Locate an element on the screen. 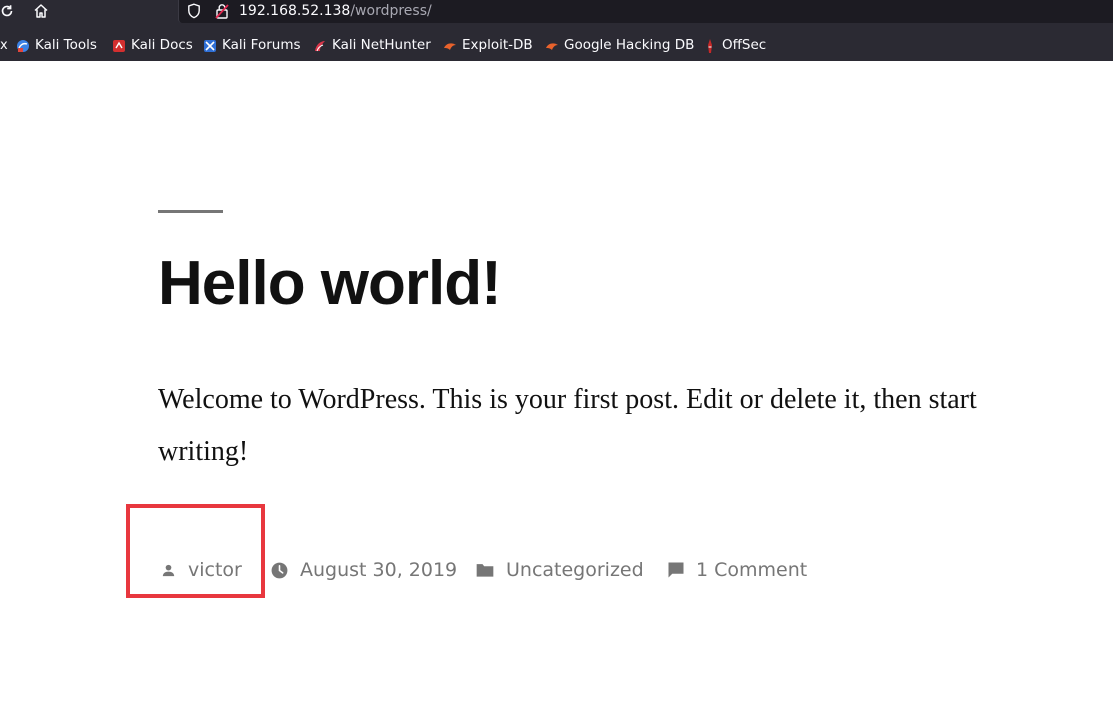 Image resolution: width=1113 pixels, height=704 pixels. bookmark-kali-nethunter: Kali NetHunter is located at coordinates (372, 45).